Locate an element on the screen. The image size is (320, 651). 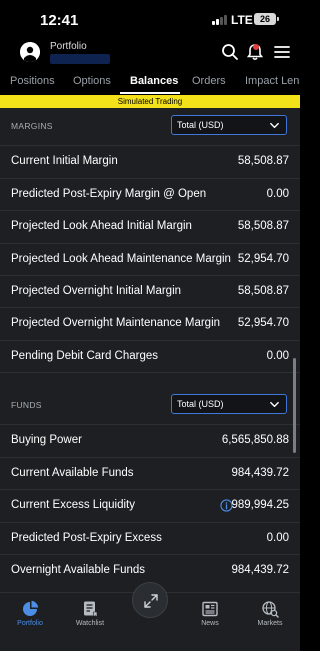
tab-balances: Balances is located at coordinates (154, 81).